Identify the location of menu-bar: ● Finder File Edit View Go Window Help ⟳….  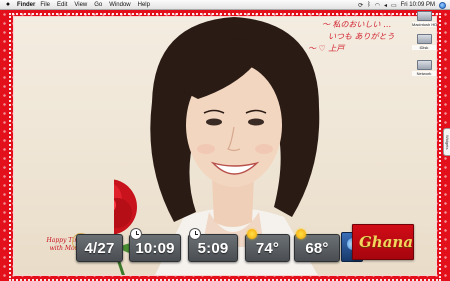
(225, 5).